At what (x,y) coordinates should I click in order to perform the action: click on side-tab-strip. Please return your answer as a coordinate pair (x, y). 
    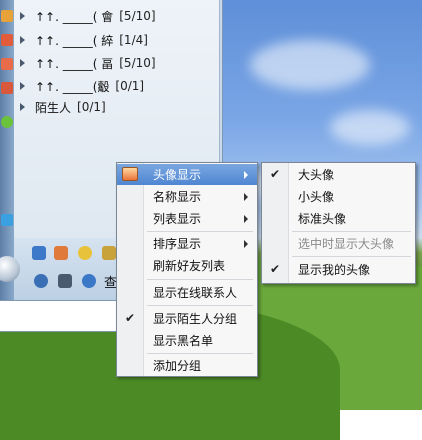
    Looking at the image, I should click on (7, 150).